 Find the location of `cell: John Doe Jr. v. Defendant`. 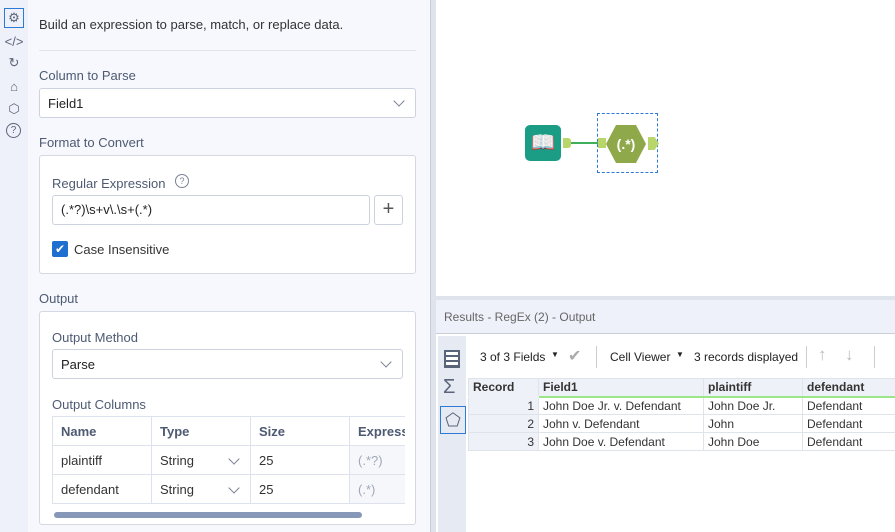

cell: John Doe Jr. v. Defendant is located at coordinates (621, 405).